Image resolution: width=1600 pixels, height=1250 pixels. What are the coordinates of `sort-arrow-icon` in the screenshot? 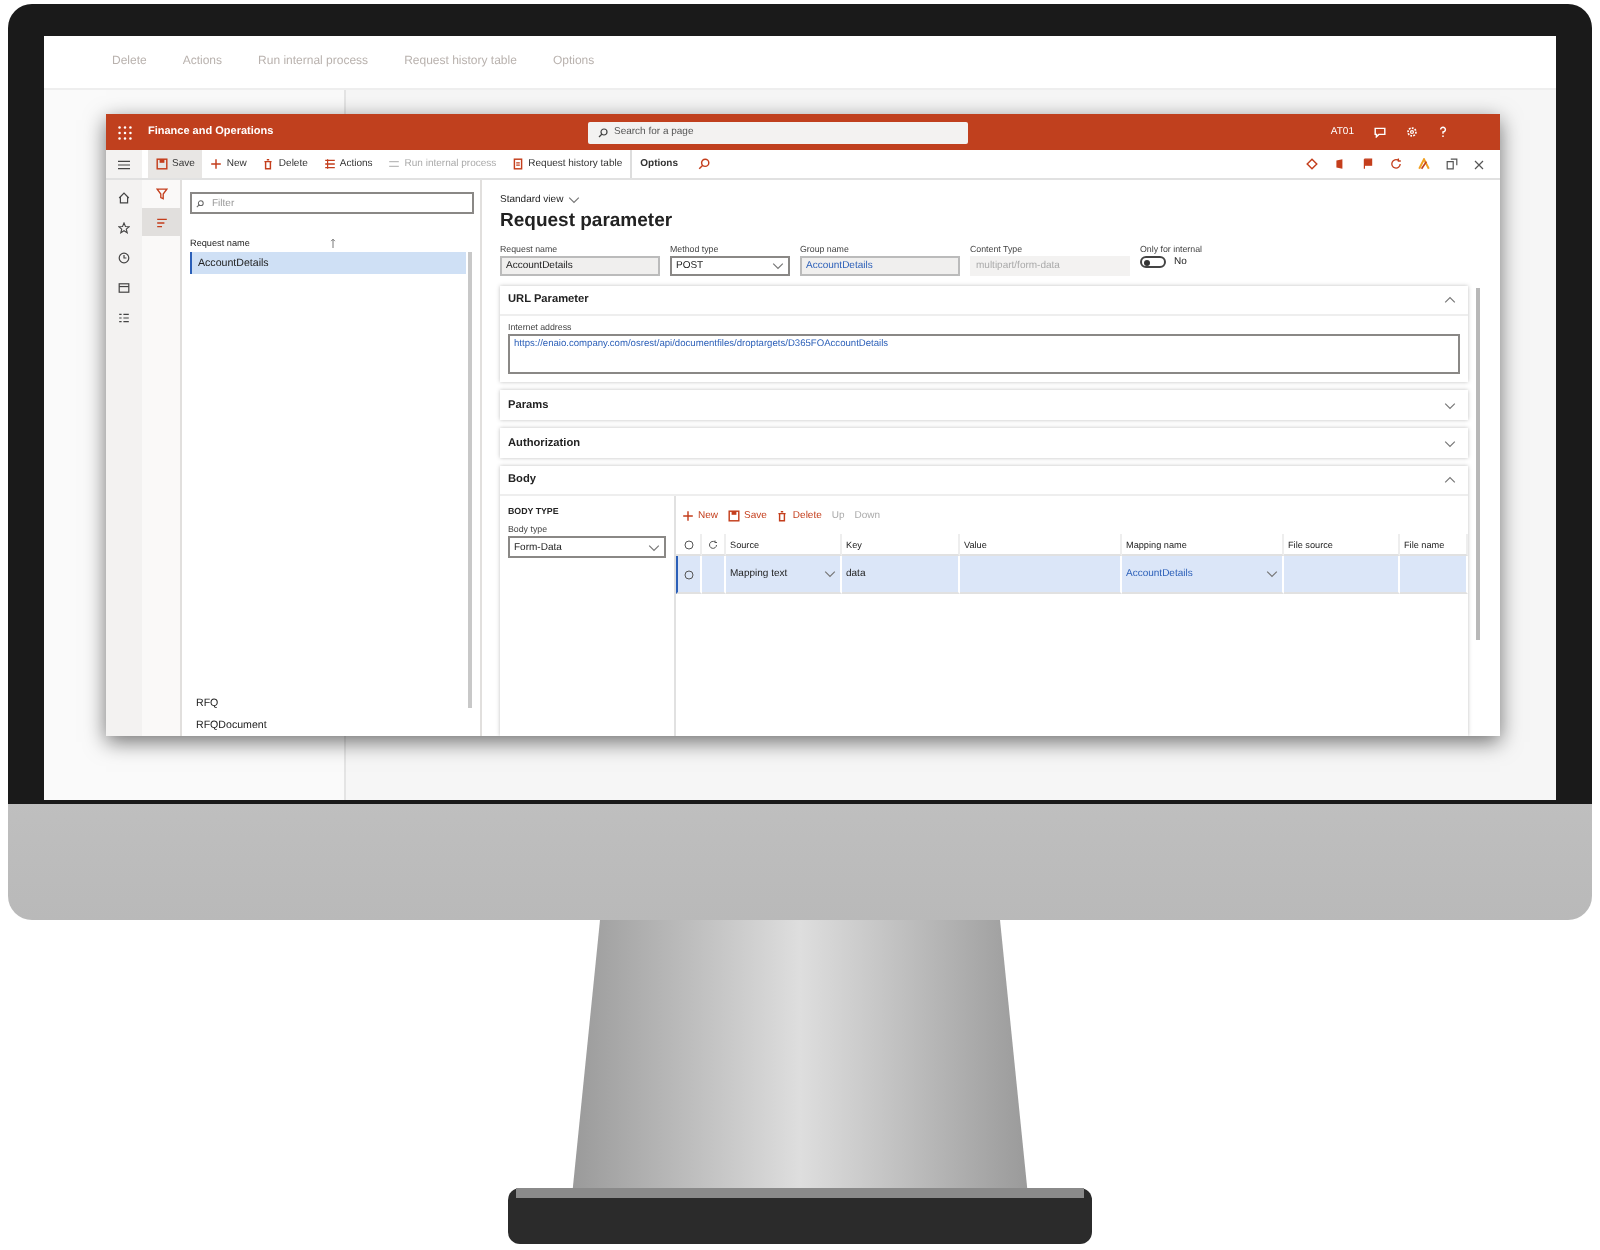 It's located at (333, 242).